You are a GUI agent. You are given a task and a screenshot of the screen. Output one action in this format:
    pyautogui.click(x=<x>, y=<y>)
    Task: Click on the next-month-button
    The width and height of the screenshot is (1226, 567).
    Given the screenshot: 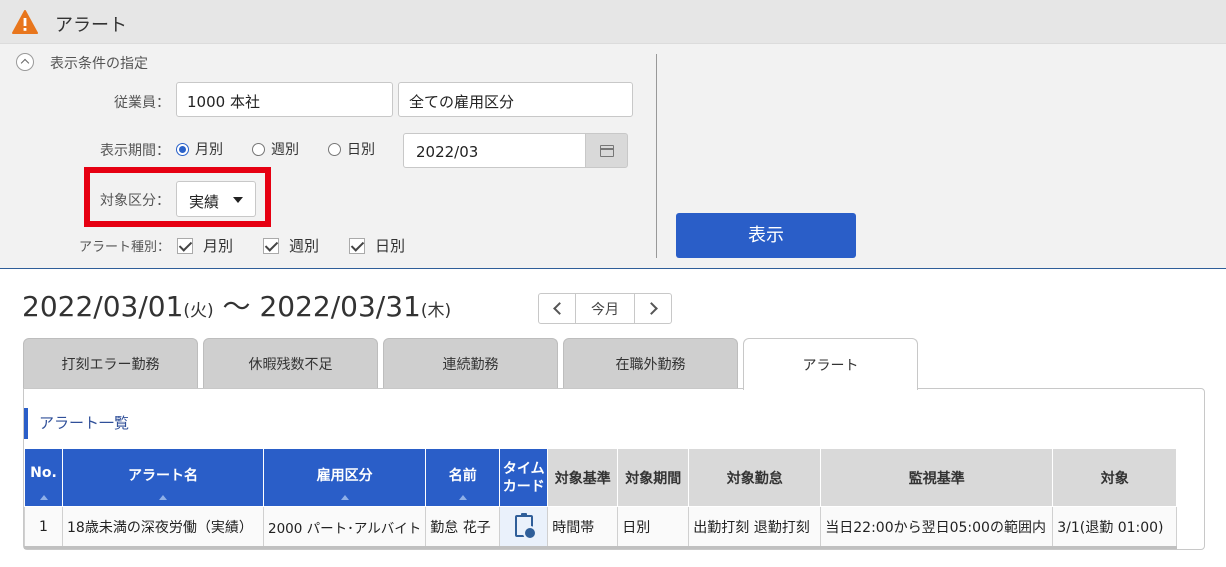 What is the action you would take?
    pyautogui.click(x=653, y=308)
    